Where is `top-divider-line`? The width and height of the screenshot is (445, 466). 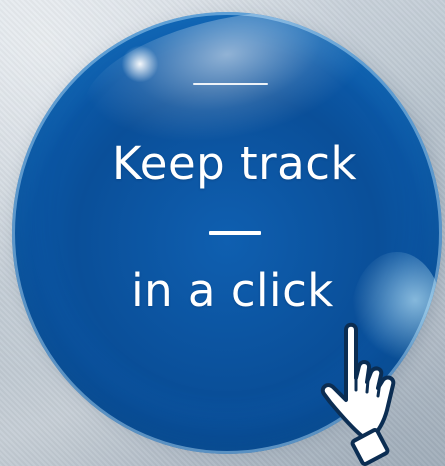
top-divider-line is located at coordinates (230, 84).